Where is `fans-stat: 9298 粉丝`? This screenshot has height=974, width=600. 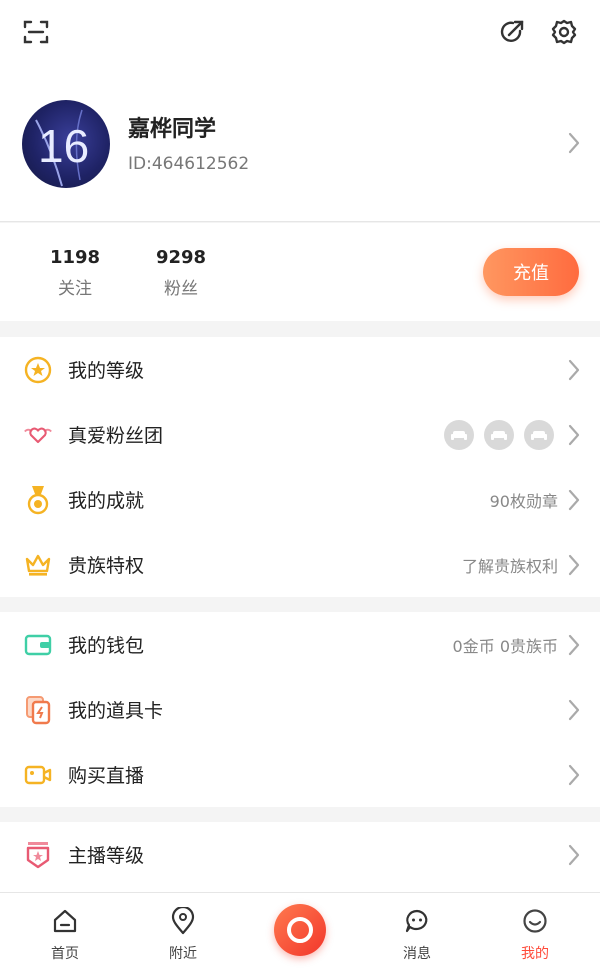
fans-stat: 9298 粉丝 is located at coordinates (181, 273).